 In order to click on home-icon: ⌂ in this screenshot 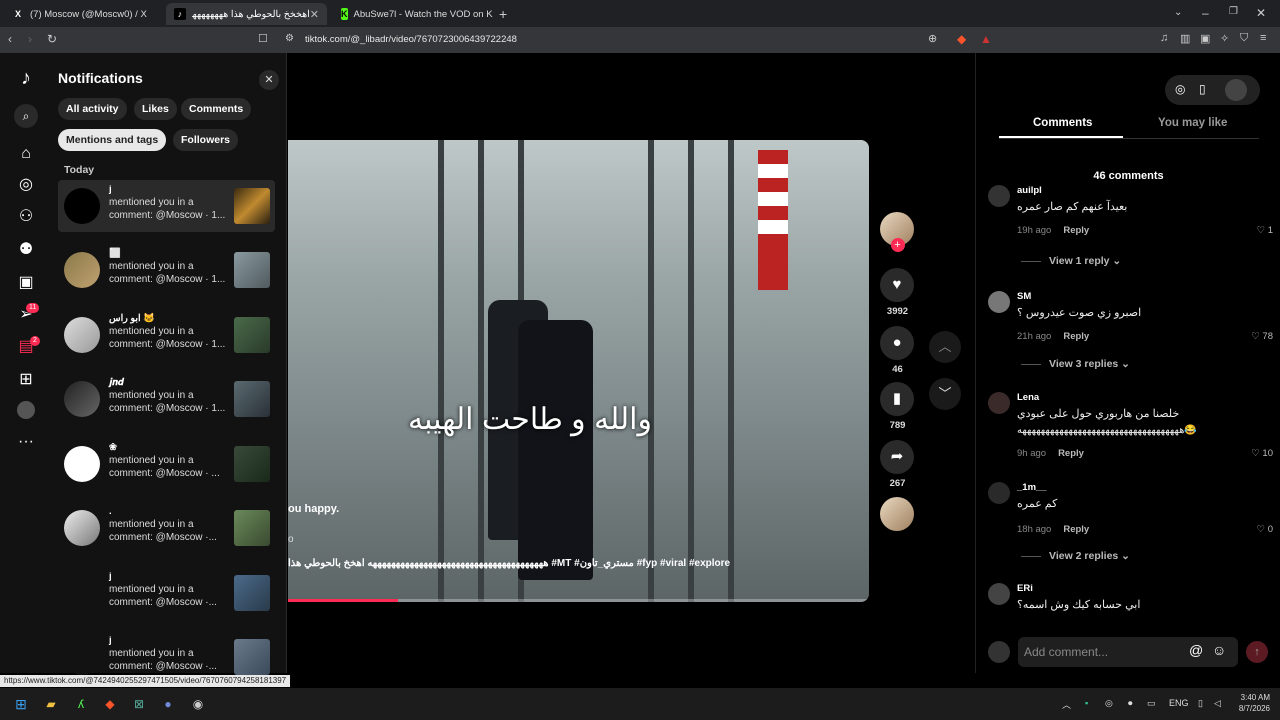, I will do `click(26, 154)`.